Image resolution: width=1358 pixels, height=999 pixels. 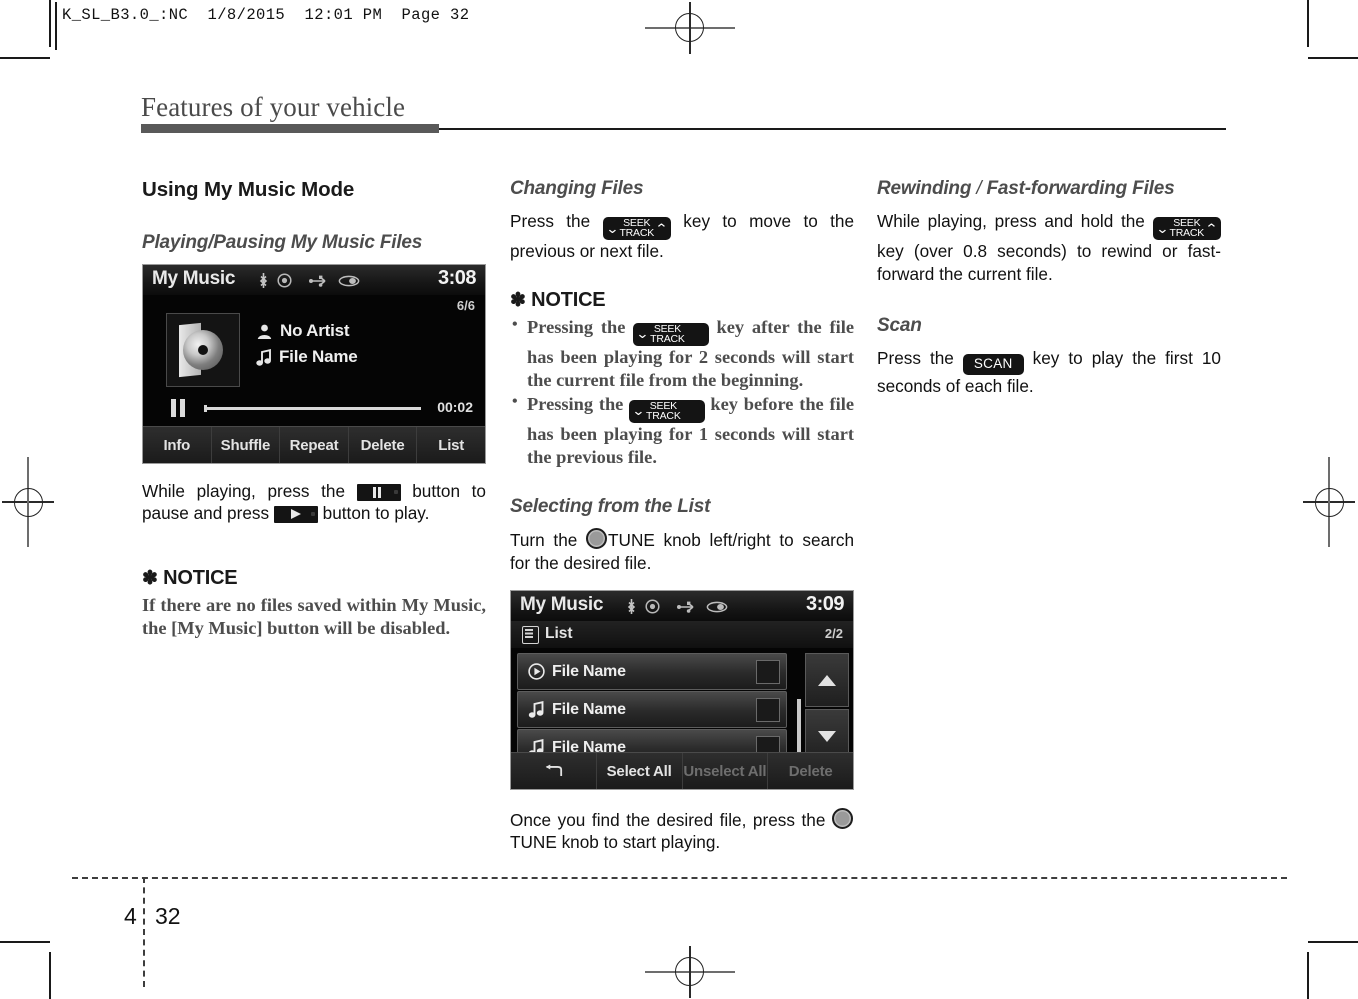 I want to click on footer-page-number: 32, so click(x=168, y=916).